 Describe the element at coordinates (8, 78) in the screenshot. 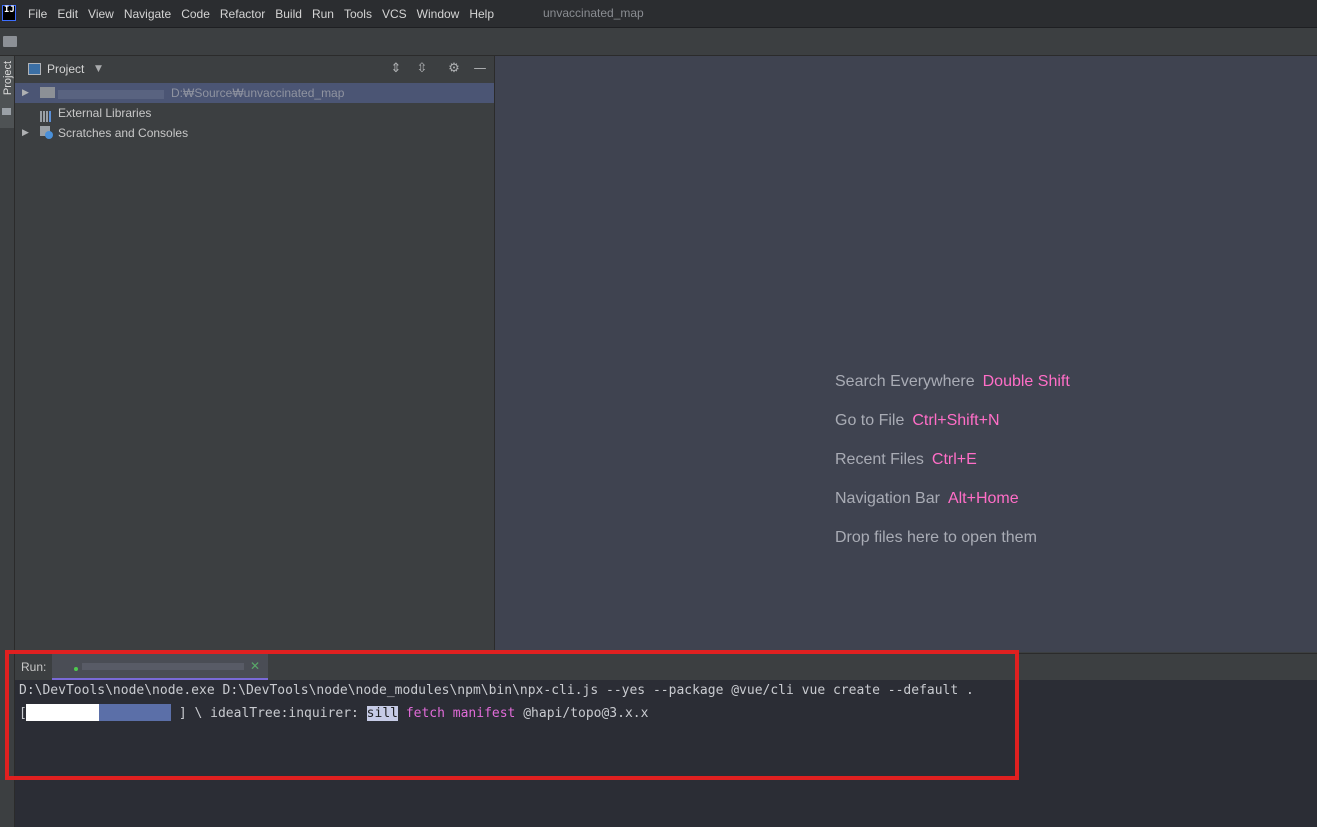

I see `project-tool-label: Project` at that location.